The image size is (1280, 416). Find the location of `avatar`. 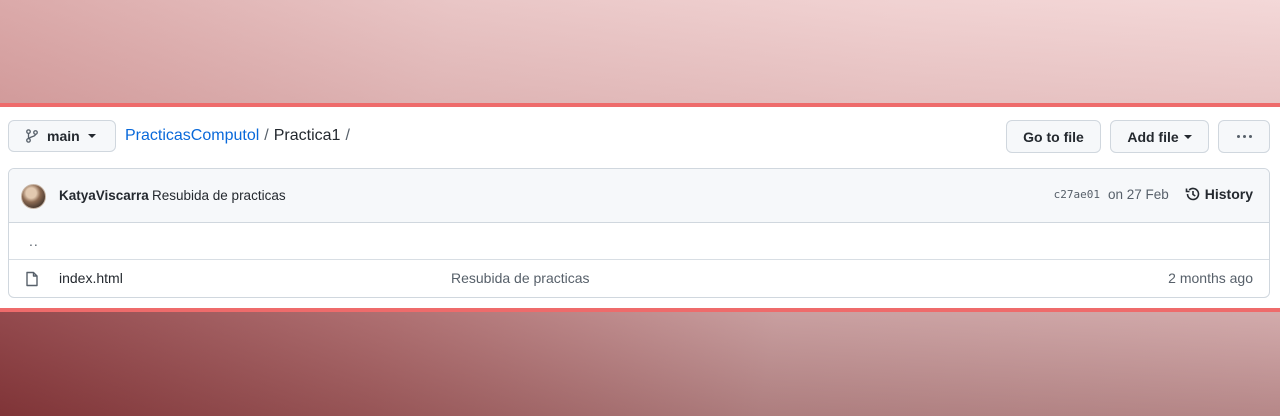

avatar is located at coordinates (33, 196).